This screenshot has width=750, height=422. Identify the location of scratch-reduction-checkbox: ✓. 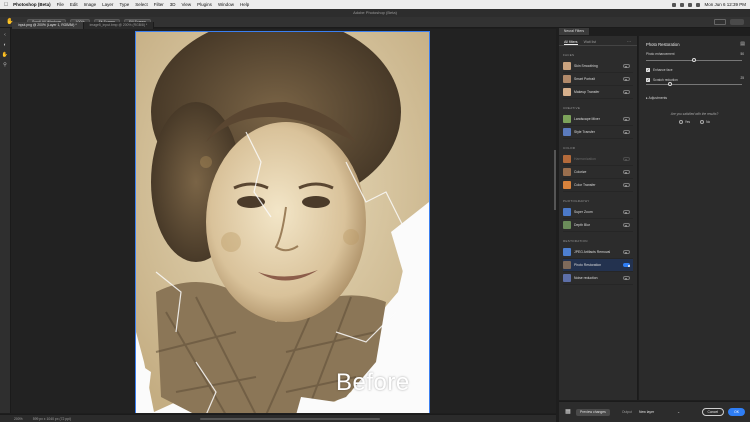
(648, 80).